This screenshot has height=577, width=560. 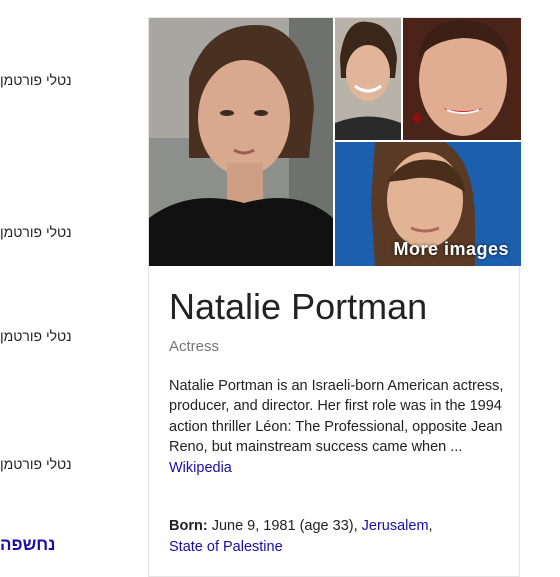 I want to click on jerusalem-link: Jerusalem, so click(x=395, y=526).